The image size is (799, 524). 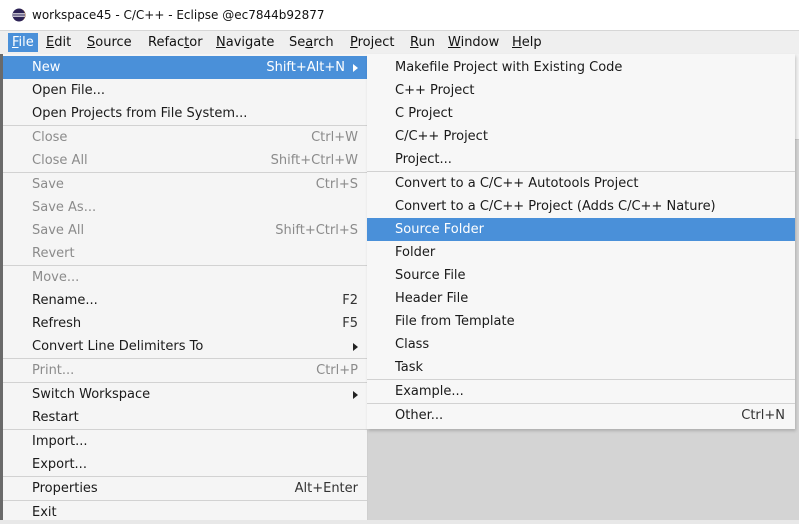 What do you see at coordinates (581, 367) in the screenshot?
I see `new-task: Task` at bounding box center [581, 367].